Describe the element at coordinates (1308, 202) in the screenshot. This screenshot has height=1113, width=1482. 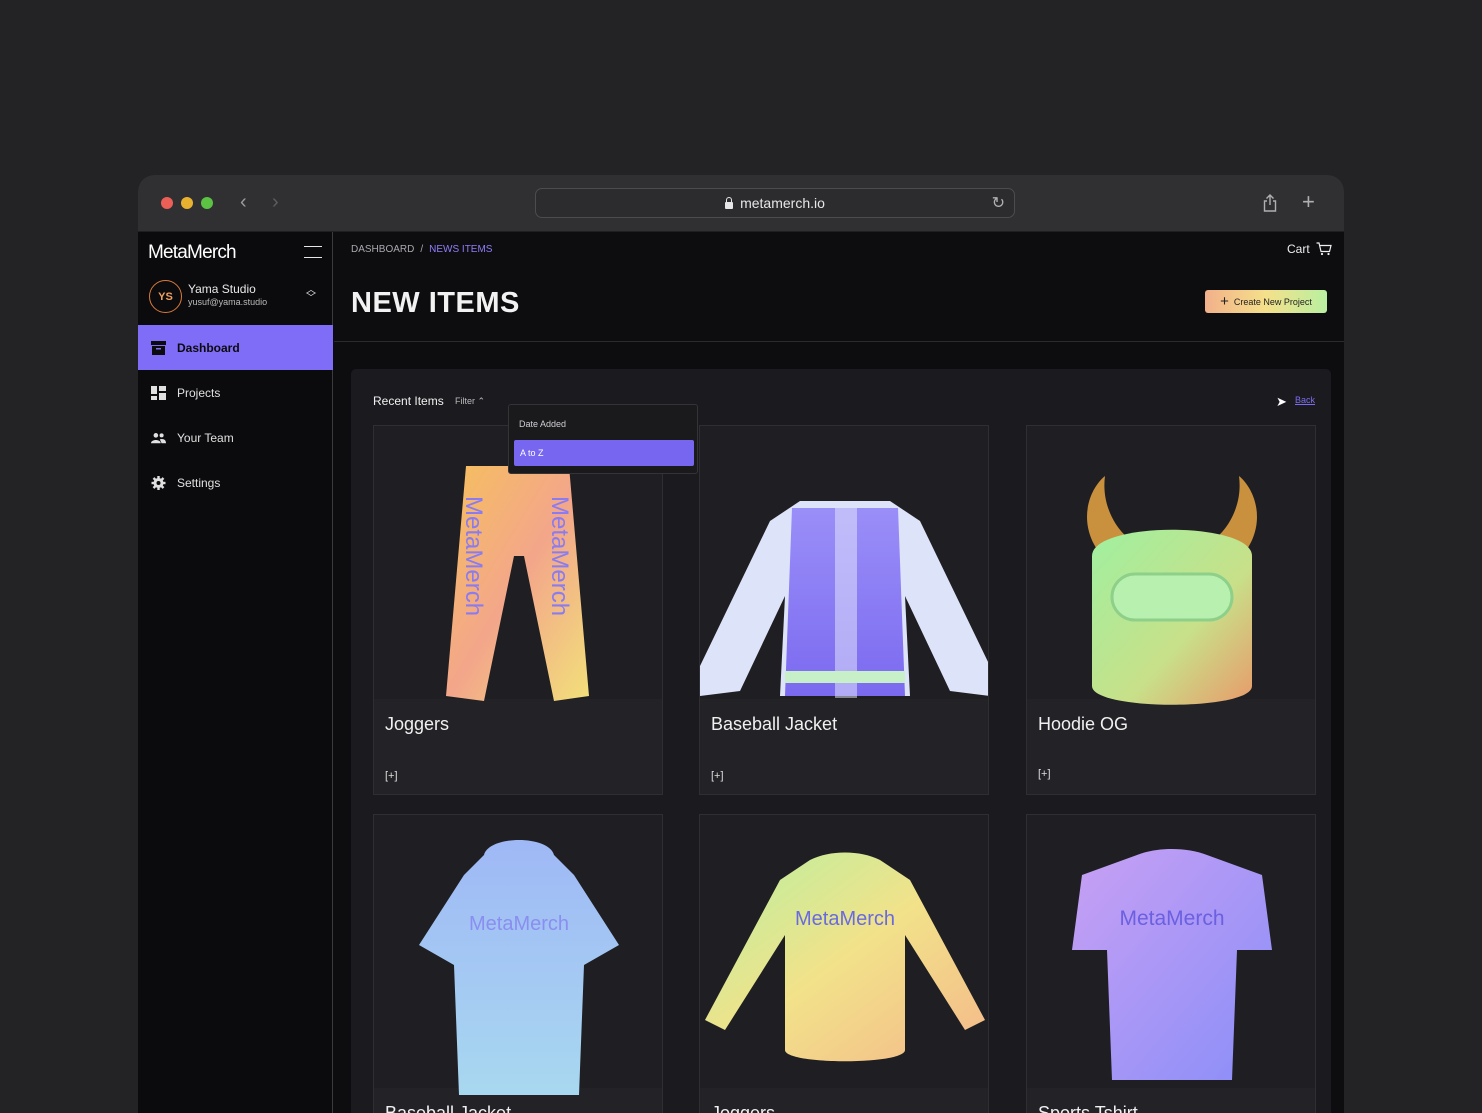
I see `new-tab-icon: +` at that location.